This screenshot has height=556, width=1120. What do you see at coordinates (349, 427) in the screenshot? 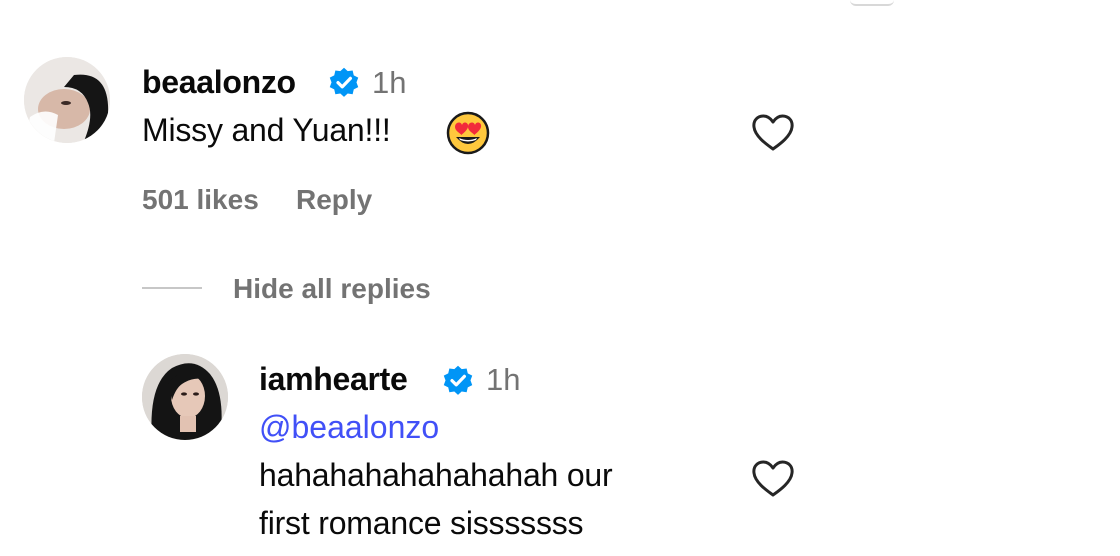
I see `reply-mention-link: @beaalonzo` at bounding box center [349, 427].